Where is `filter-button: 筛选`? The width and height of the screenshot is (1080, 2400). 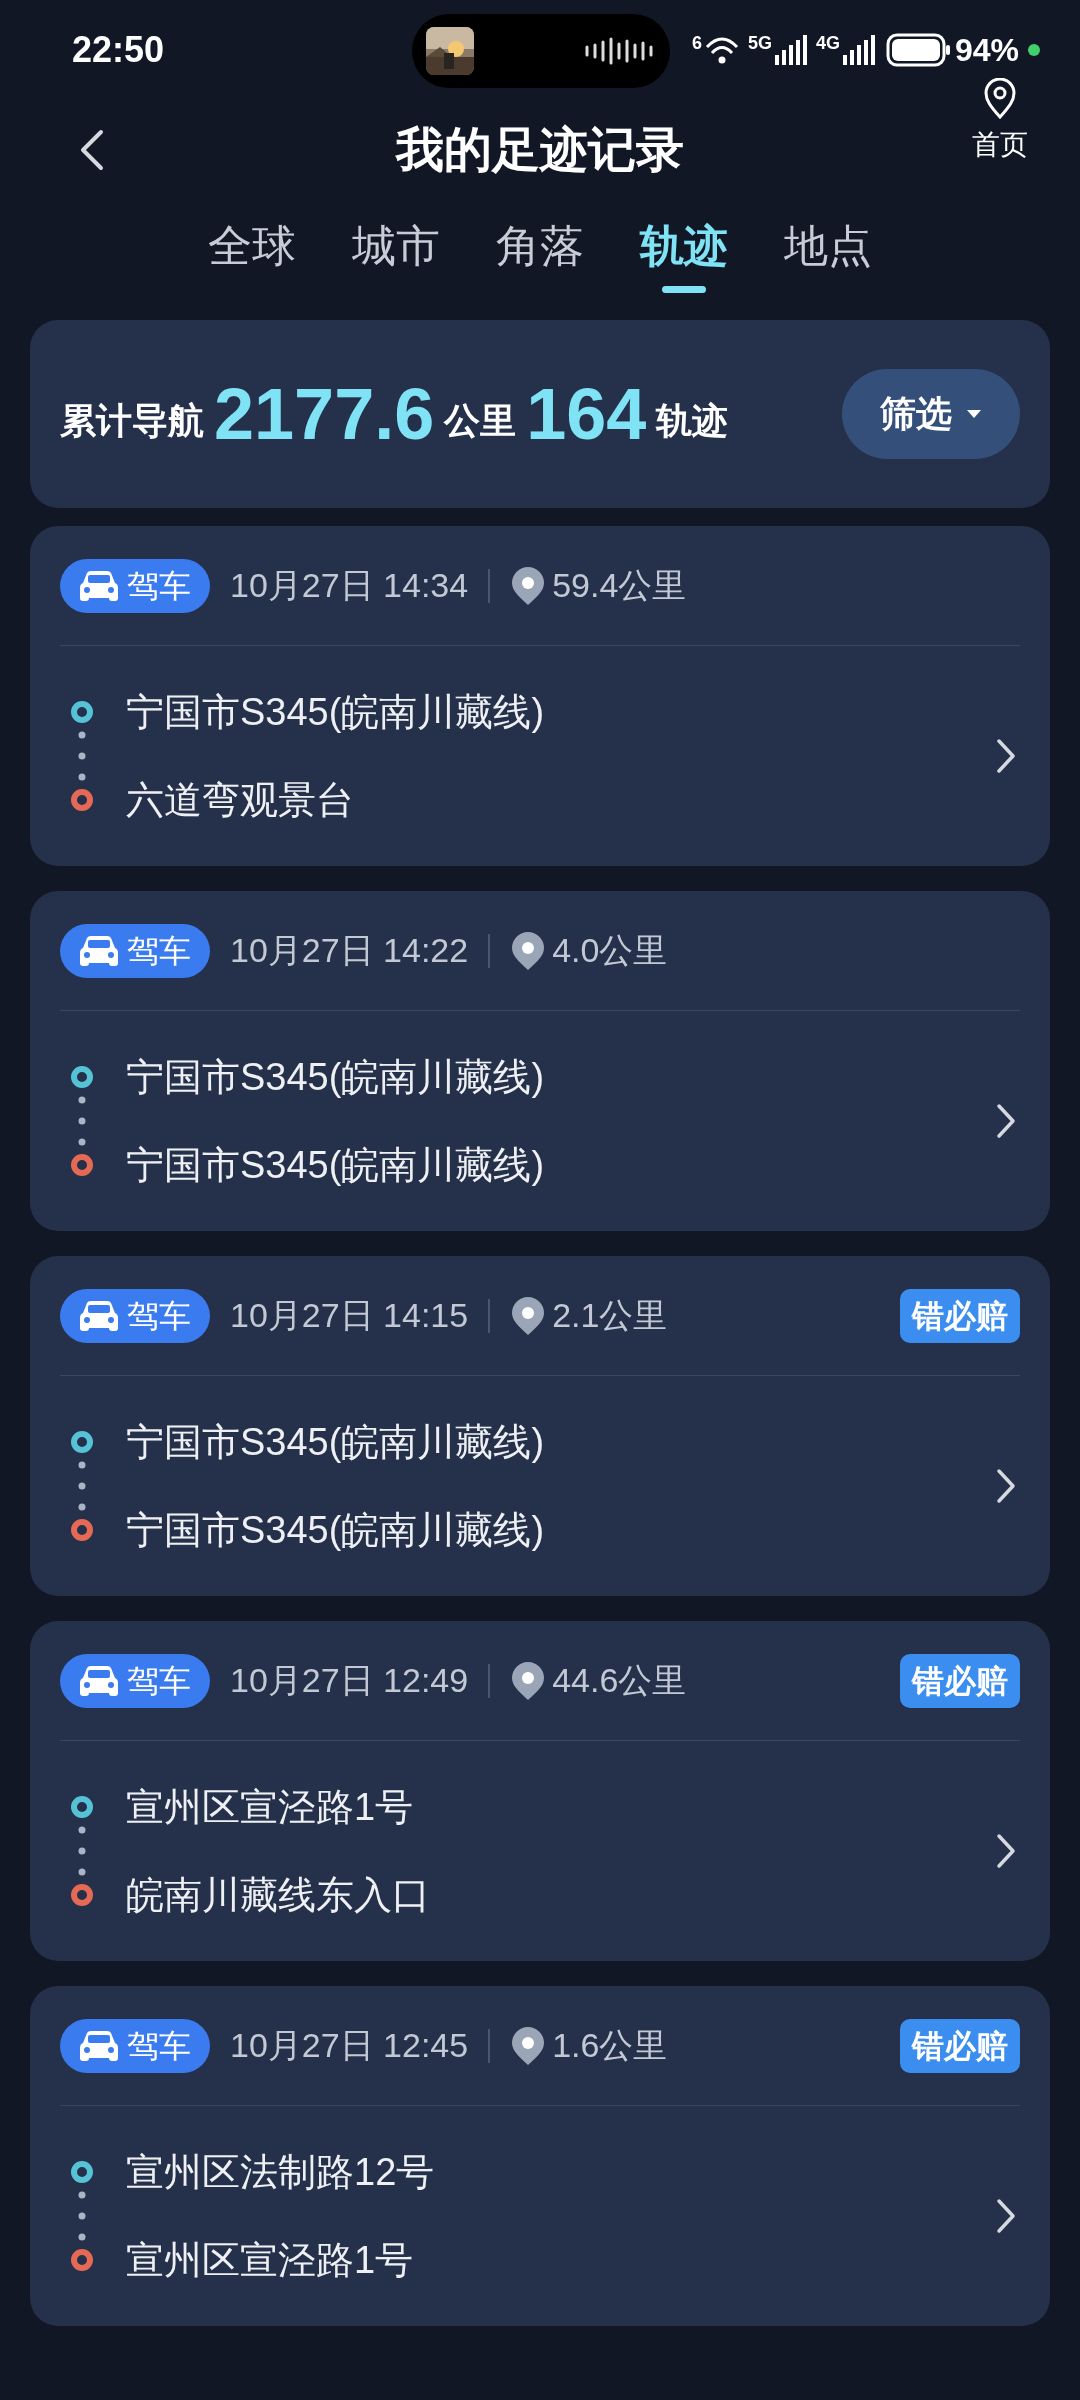
filter-button: 筛选 is located at coordinates (931, 414).